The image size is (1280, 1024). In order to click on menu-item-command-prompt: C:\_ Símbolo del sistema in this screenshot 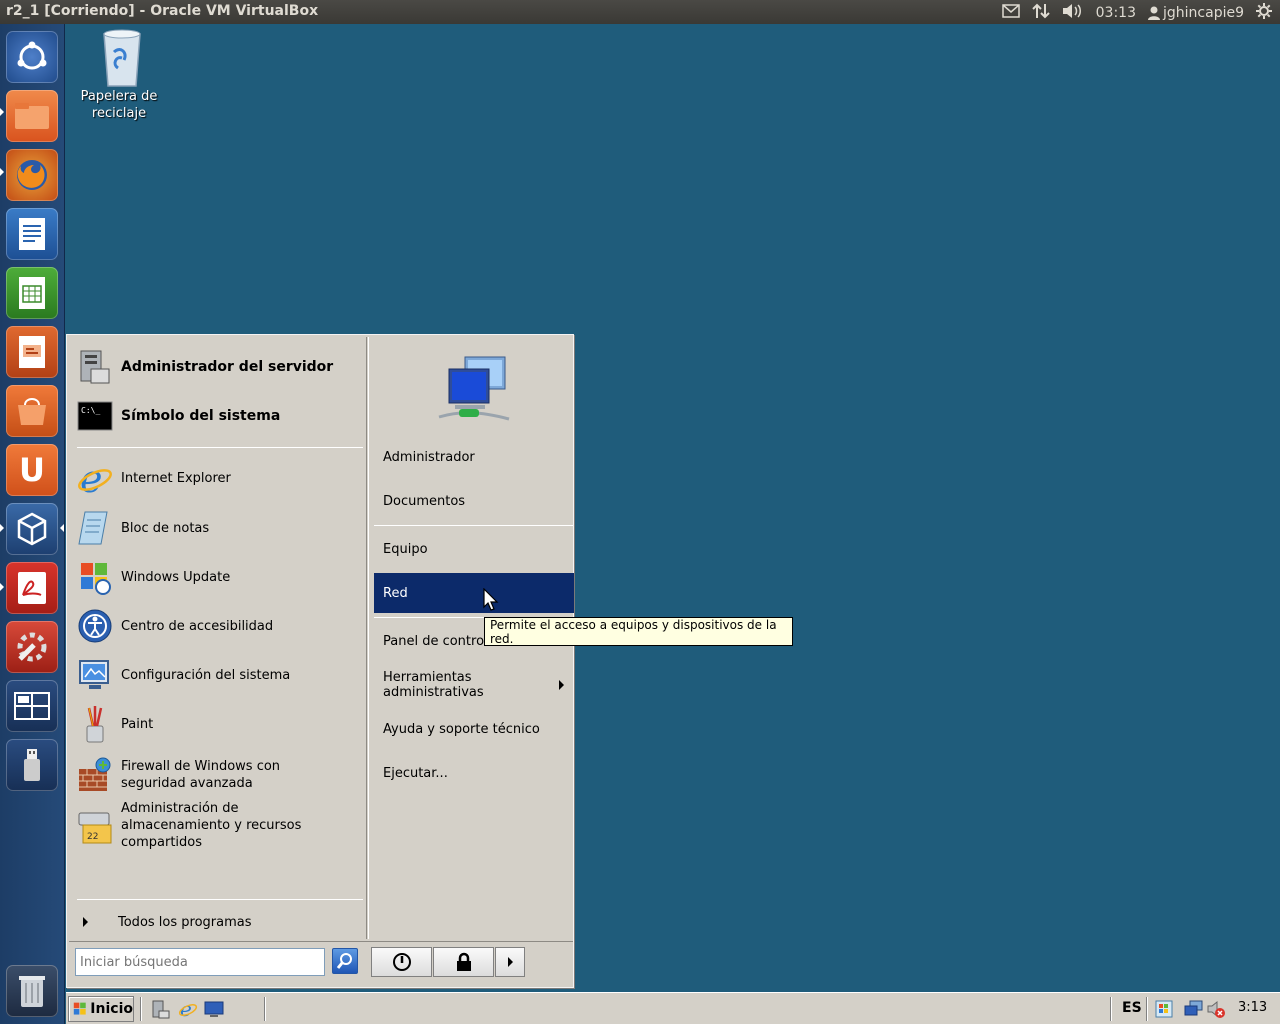, I will do `click(219, 416)`.